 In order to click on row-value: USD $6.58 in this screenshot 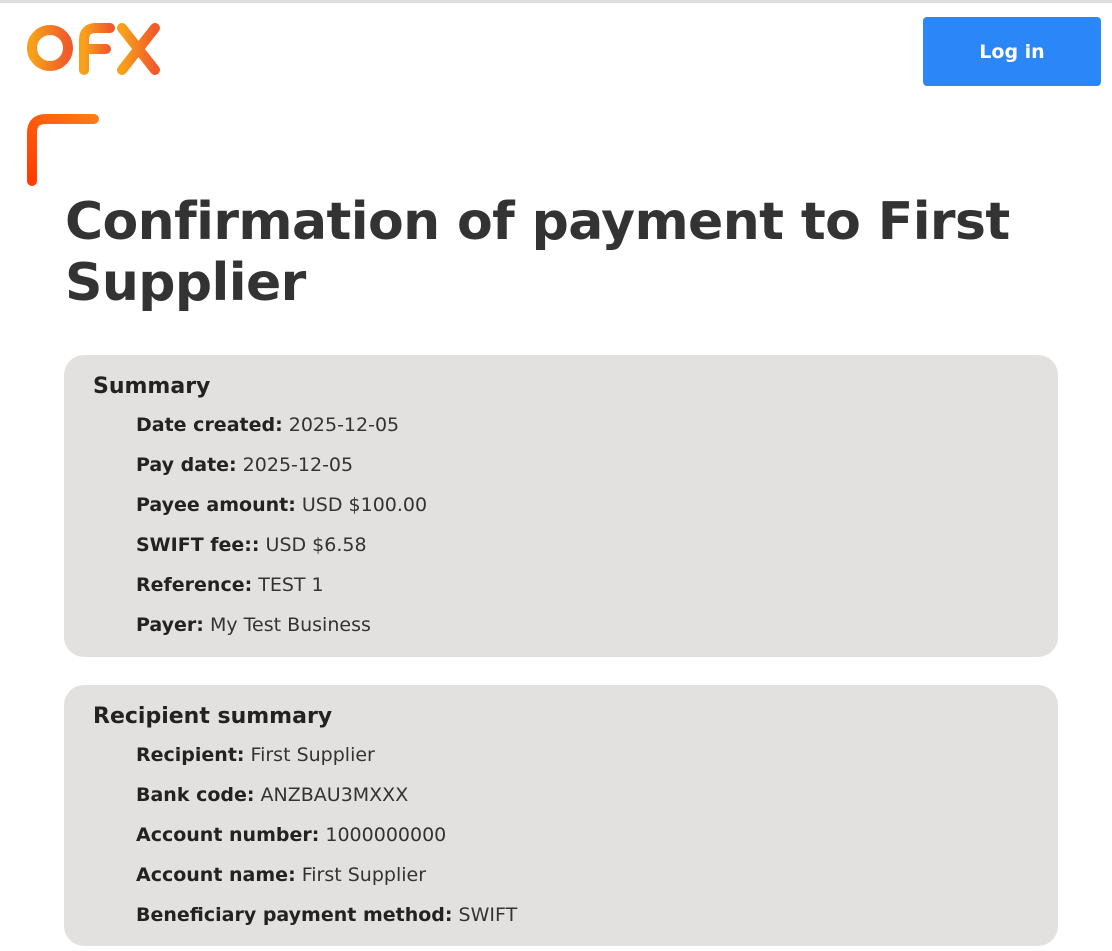, I will do `click(313, 545)`.